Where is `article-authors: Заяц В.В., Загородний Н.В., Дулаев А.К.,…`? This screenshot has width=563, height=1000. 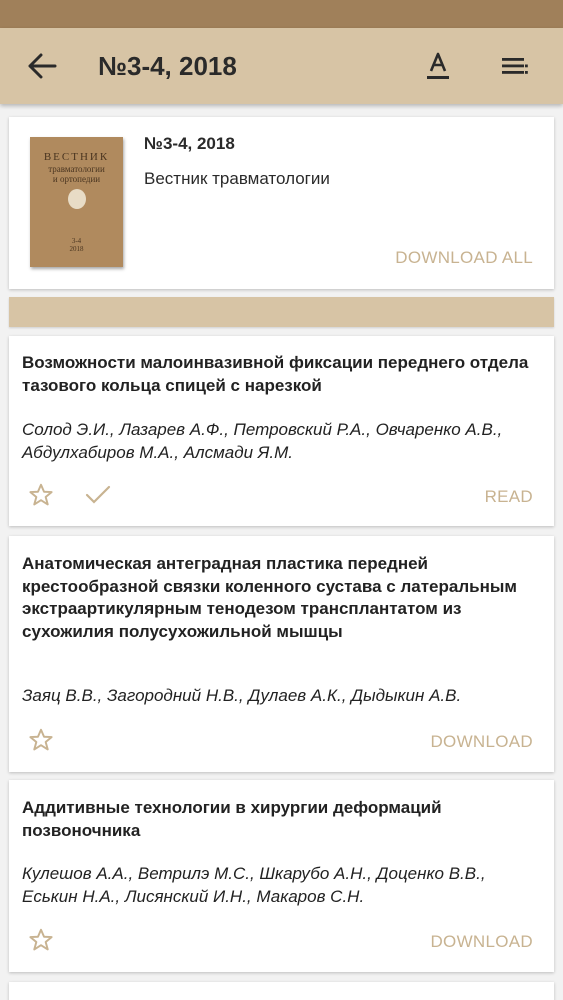 article-authors: Заяц В.В., Загородний Н.В., Дулаев А.К.,… is located at coordinates (242, 695).